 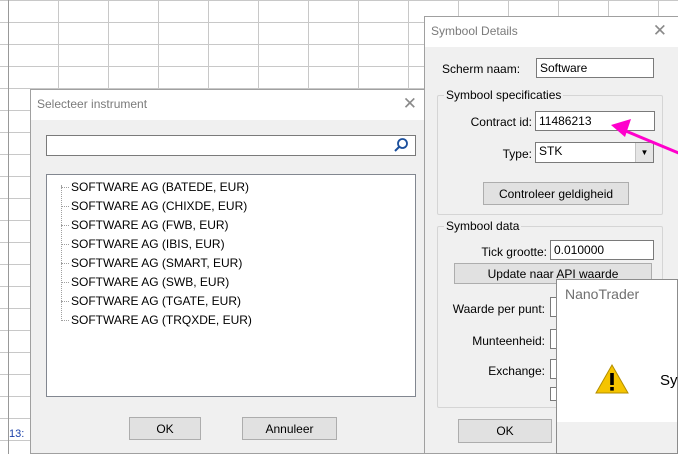 What do you see at coordinates (231, 145) in the screenshot?
I see `search-input` at bounding box center [231, 145].